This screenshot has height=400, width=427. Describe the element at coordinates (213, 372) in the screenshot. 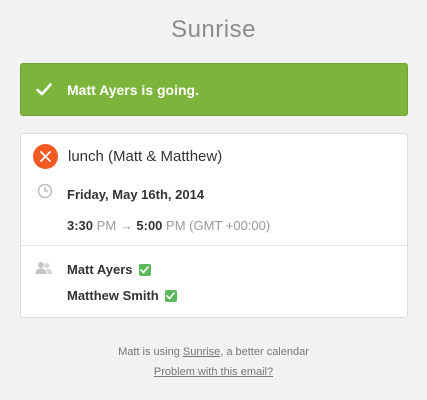

I see `problem-link: Problem with this email?` at that location.